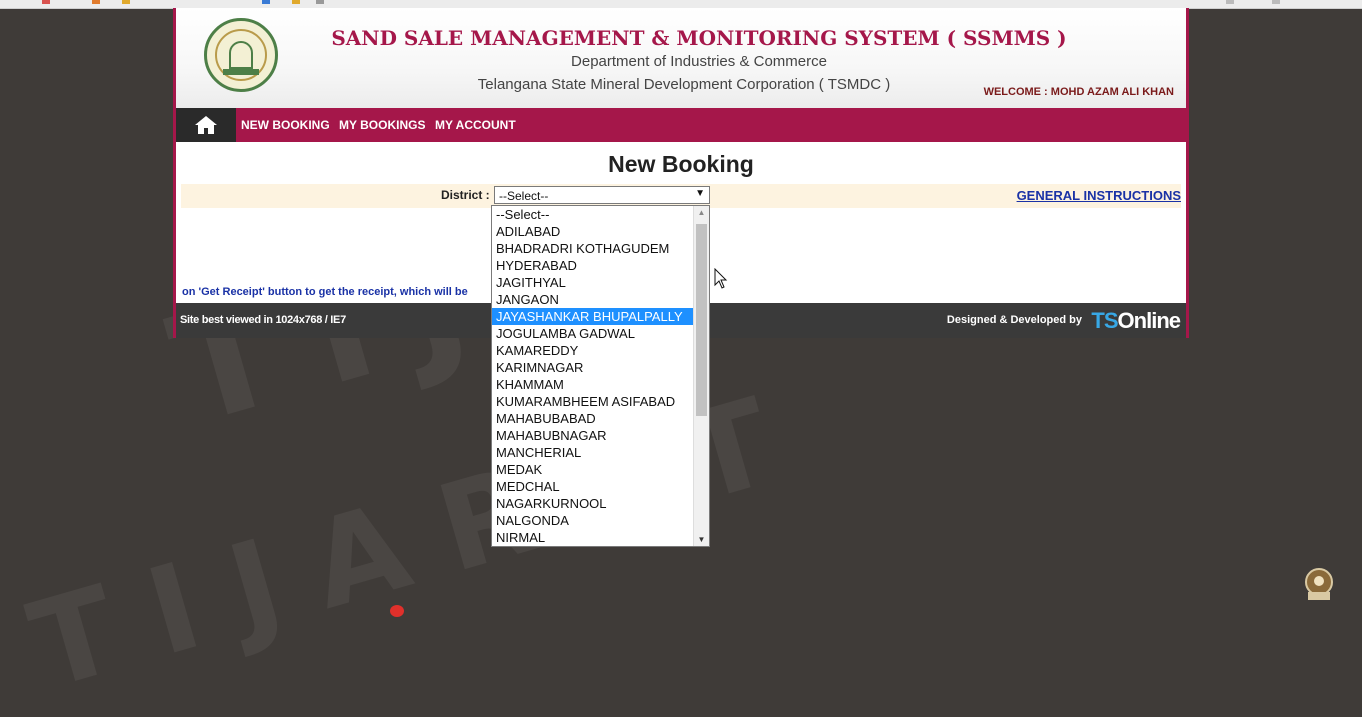 The width and height of the screenshot is (1362, 717). What do you see at coordinates (593, 537) in the screenshot?
I see `district-option: NIRMAL` at bounding box center [593, 537].